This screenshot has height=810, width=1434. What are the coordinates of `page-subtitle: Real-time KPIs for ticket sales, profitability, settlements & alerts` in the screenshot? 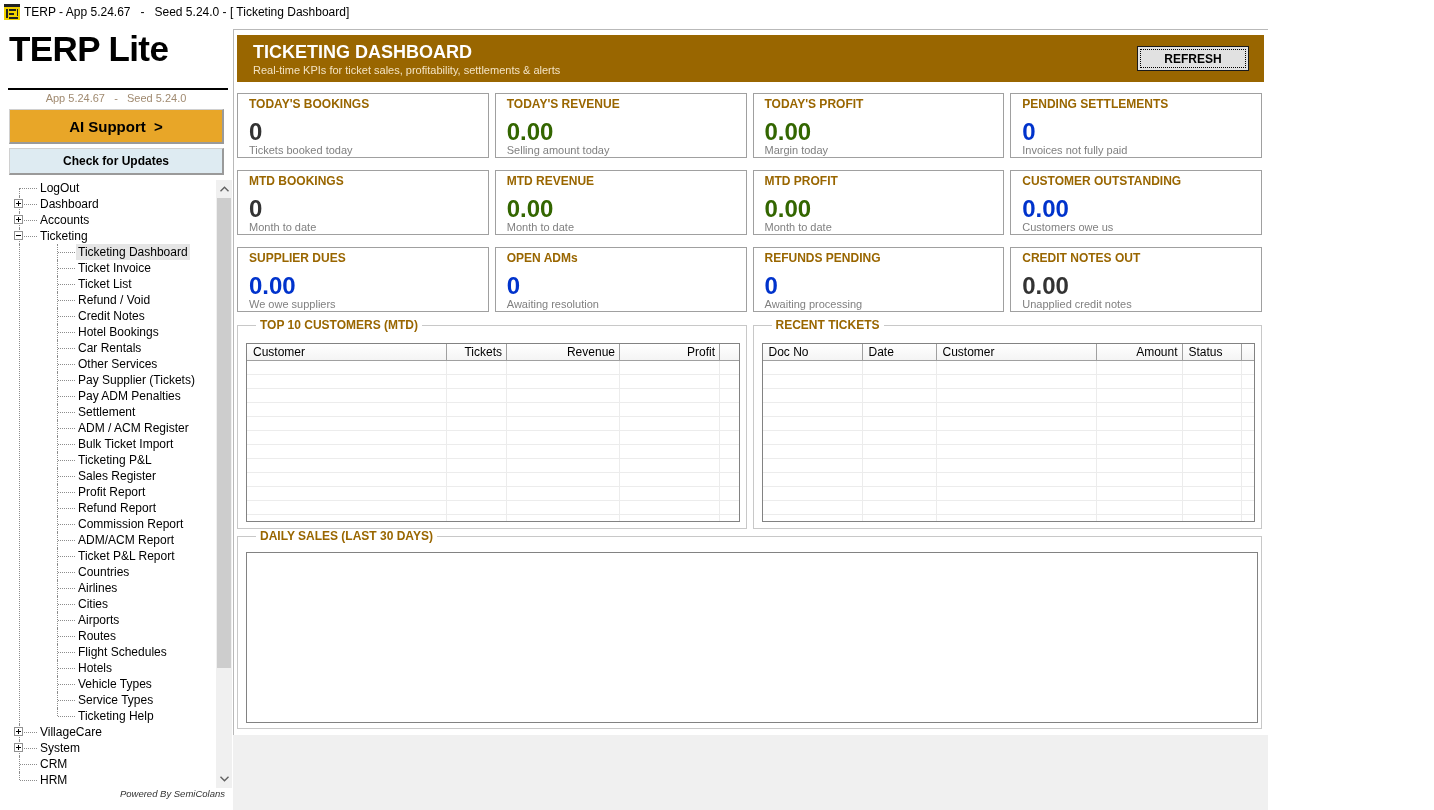 It's located at (407, 70).